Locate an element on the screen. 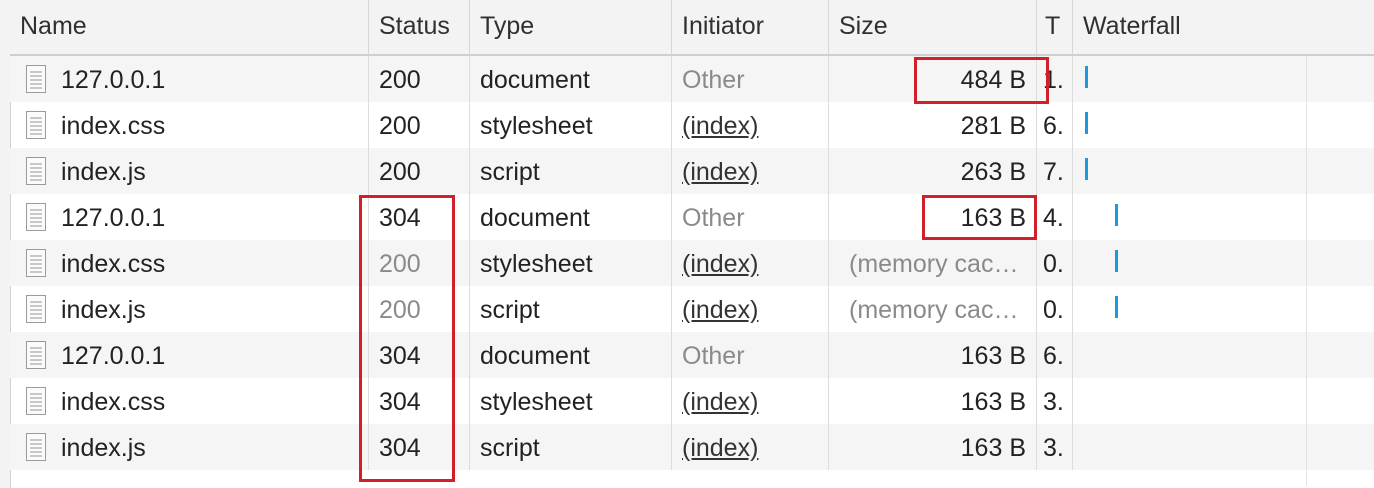 The image size is (1374, 488). table-row: index.js 304 script (index) 163 B 3. is located at coordinates (692, 447).